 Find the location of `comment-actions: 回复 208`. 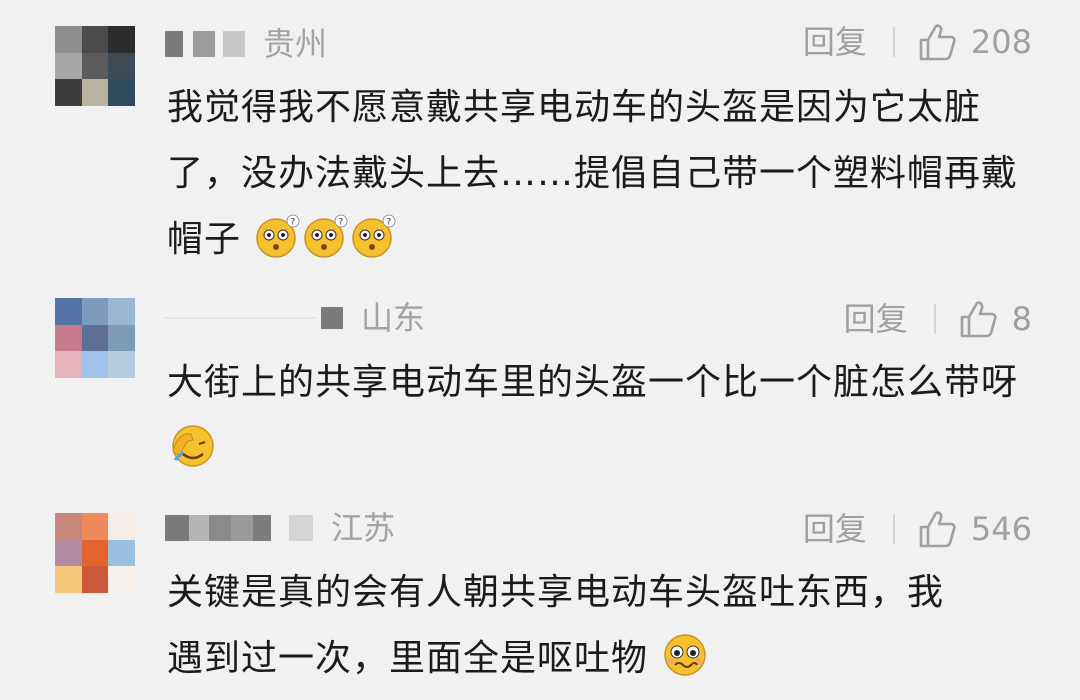

comment-actions: 回复 208 is located at coordinates (917, 42).